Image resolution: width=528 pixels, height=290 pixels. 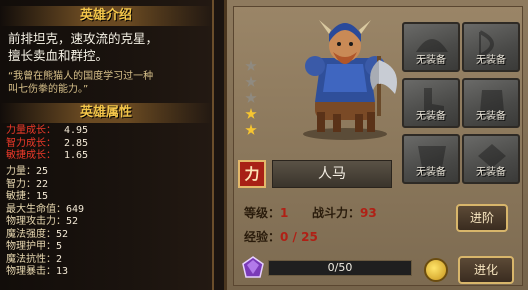 I want to click on growth-stat-intelligence: 智力成长： 2.85, so click(x=47, y=143).